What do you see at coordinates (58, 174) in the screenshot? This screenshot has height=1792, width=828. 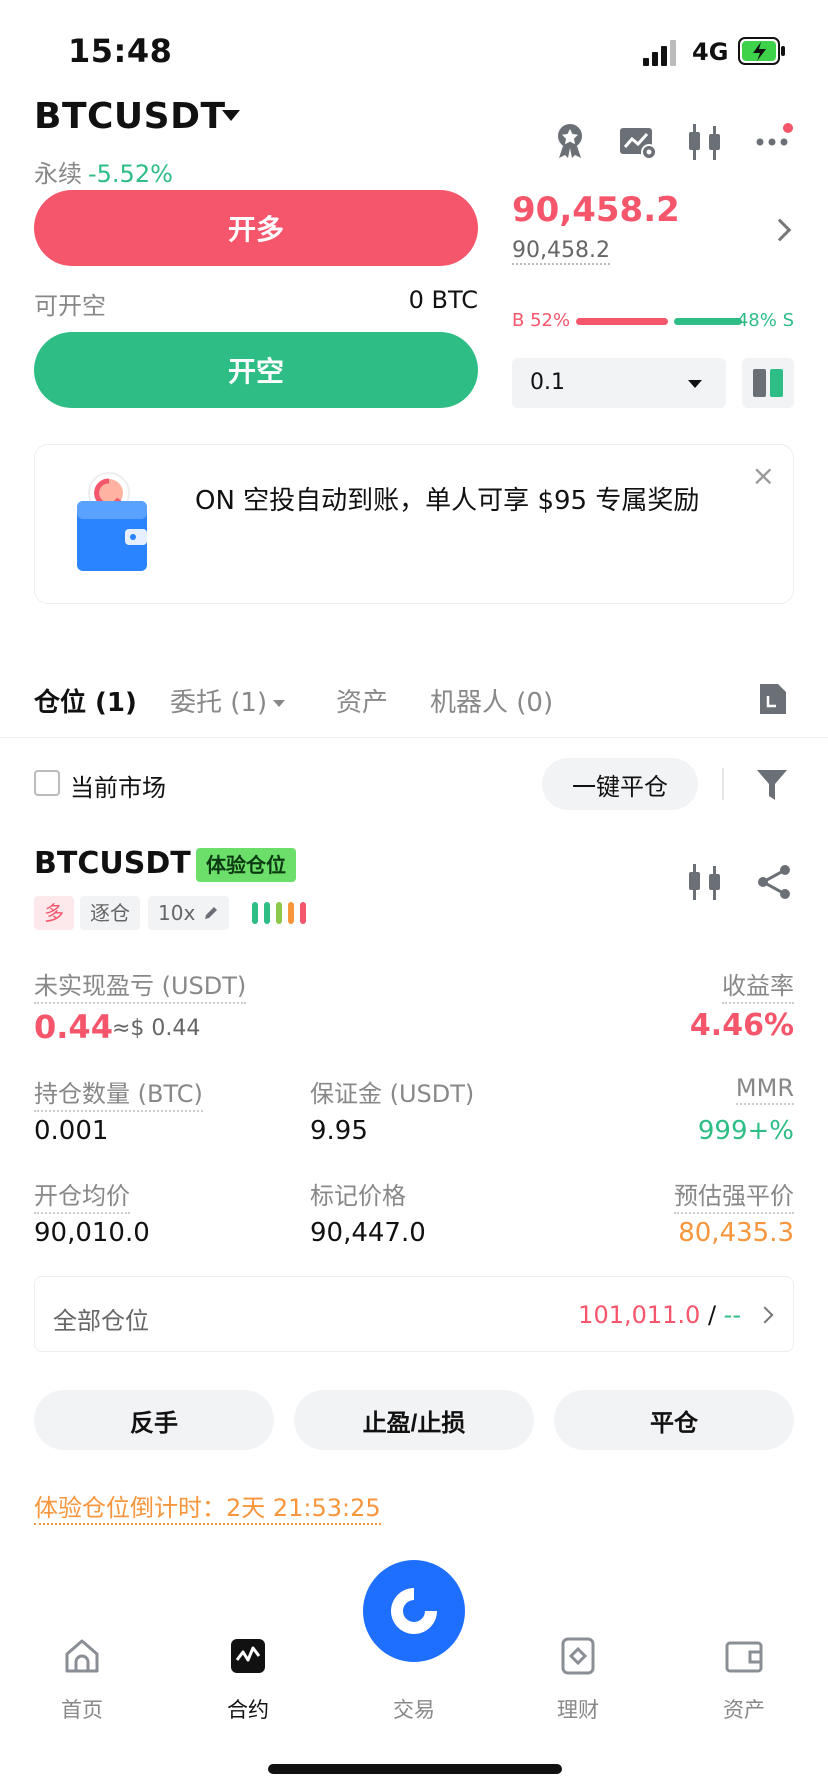 I see `contract-type: 永续` at bounding box center [58, 174].